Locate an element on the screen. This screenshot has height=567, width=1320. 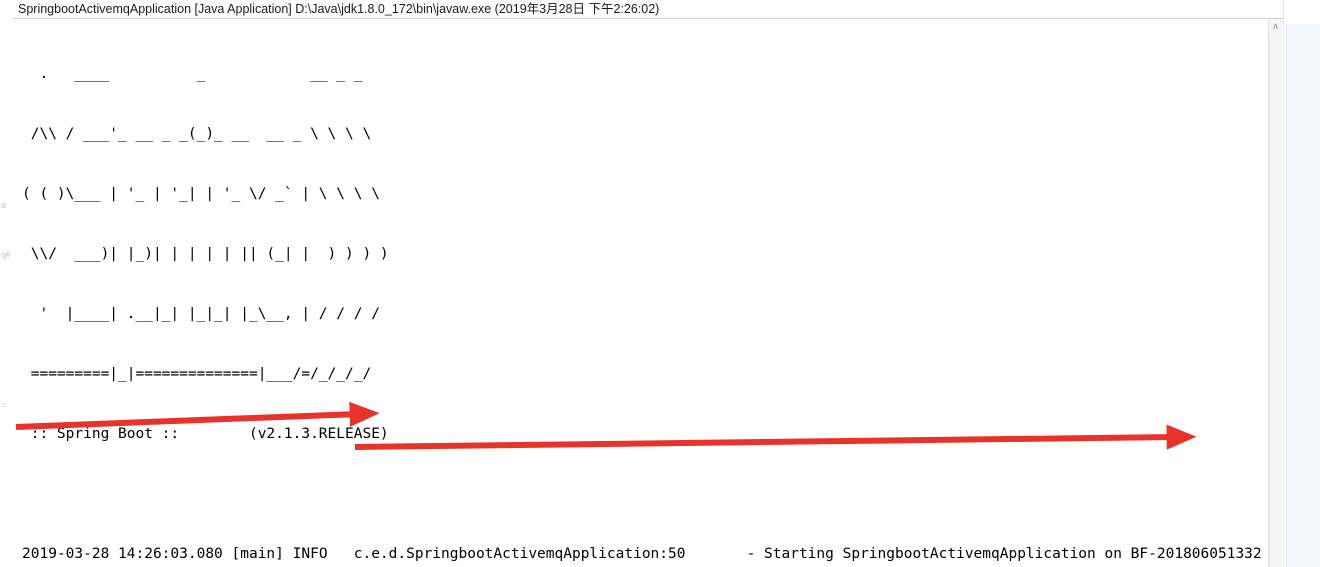
log-thread: [main] is located at coordinates (262, 554).